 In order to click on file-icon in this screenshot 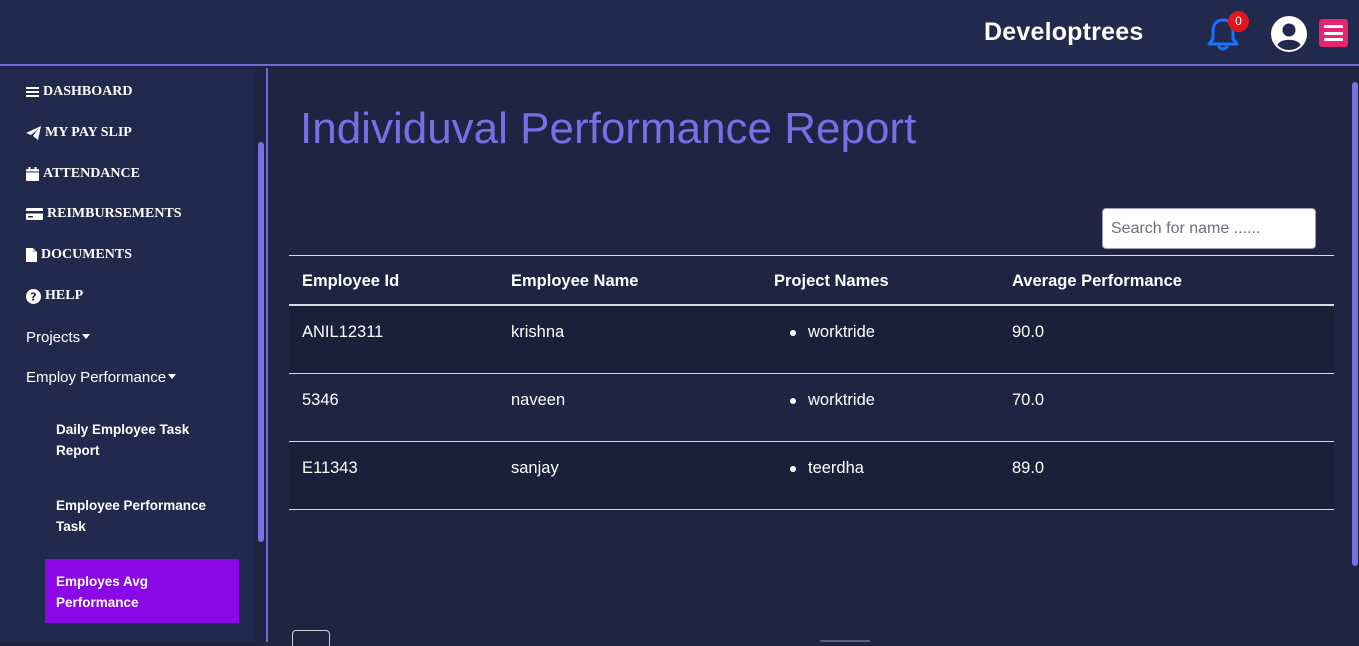, I will do `click(31, 255)`.